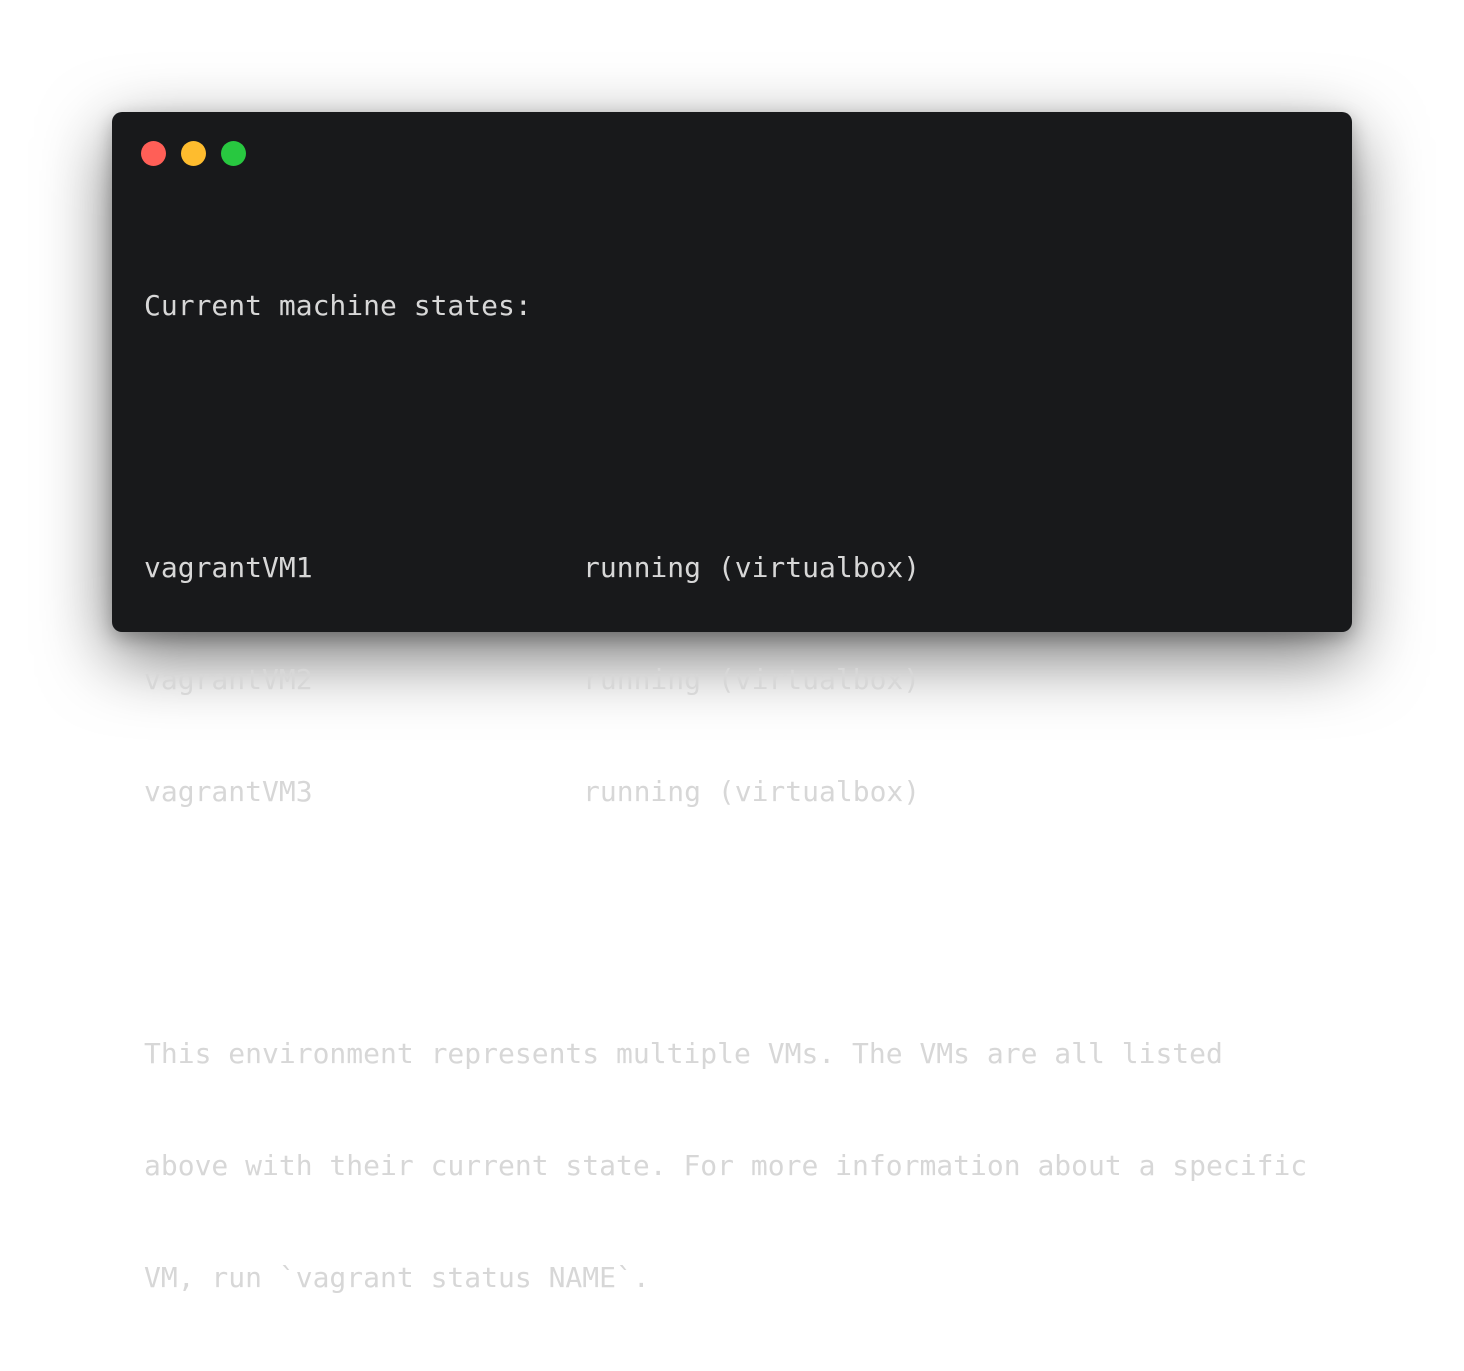  Describe the element at coordinates (228, 567) in the screenshot. I see `machine-name: vagrantVM1` at that location.